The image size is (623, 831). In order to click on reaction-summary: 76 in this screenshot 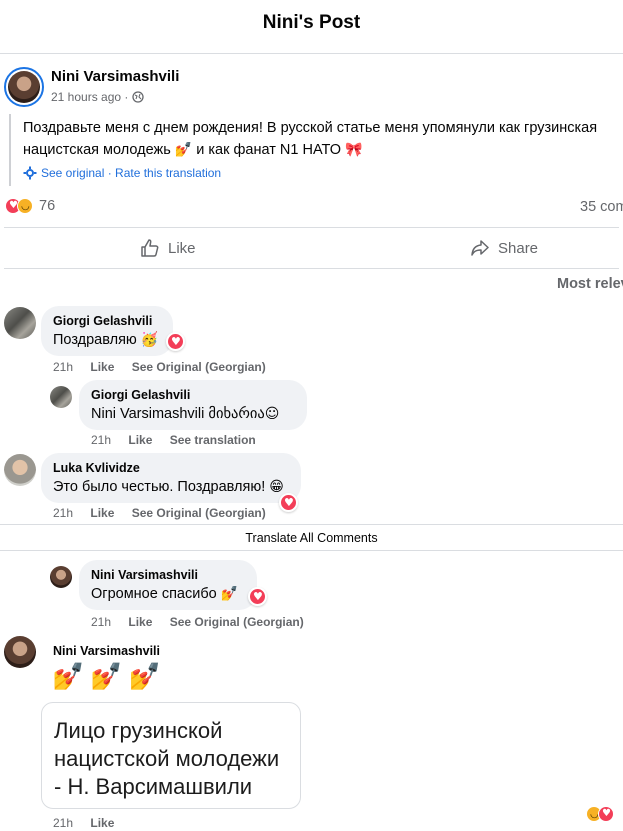, I will do `click(30, 206)`.